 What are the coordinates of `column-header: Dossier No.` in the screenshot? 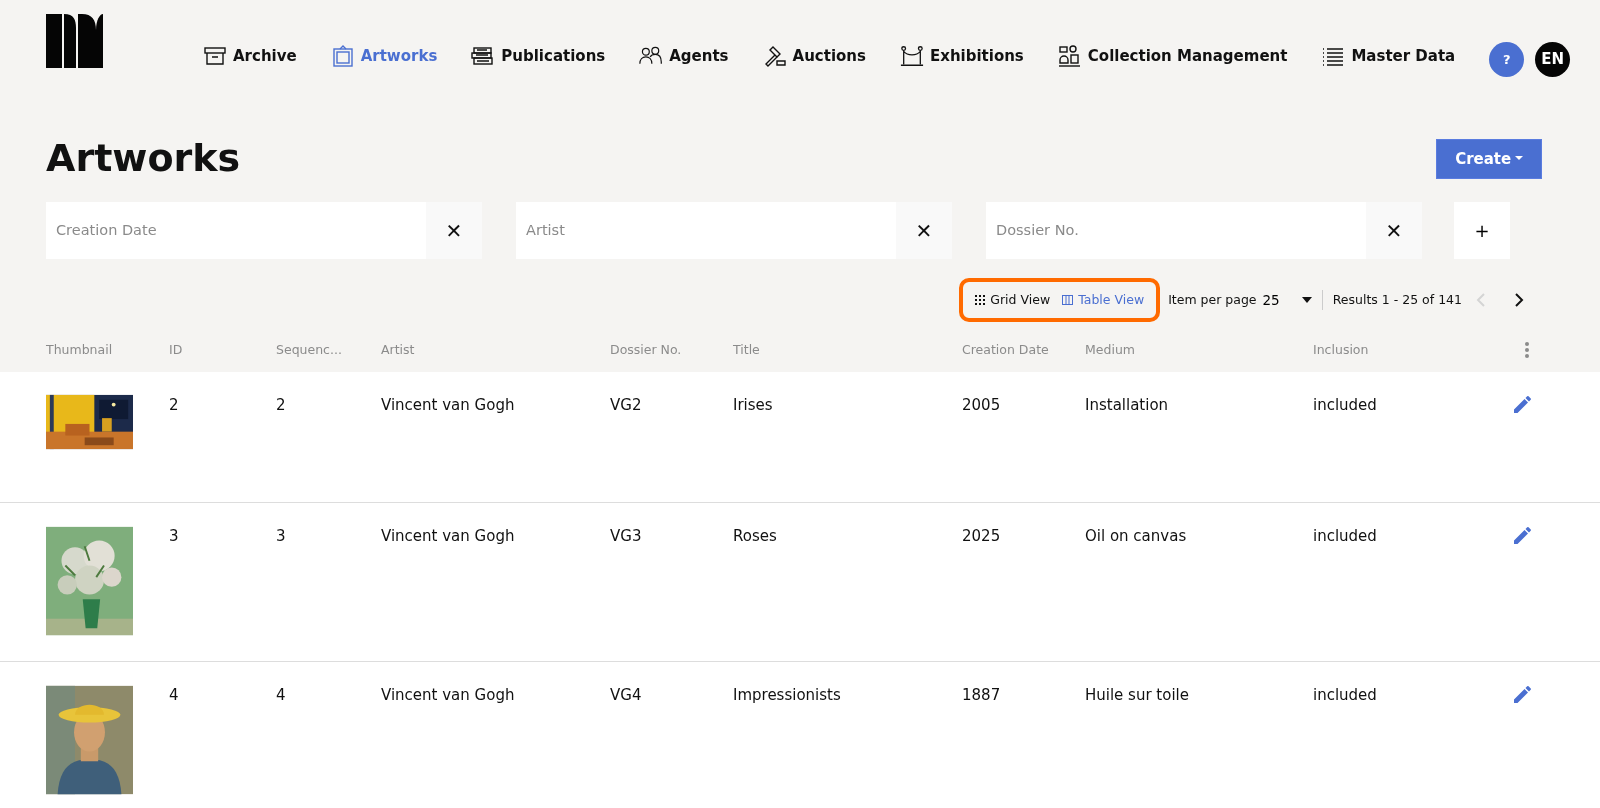 It's located at (646, 349).